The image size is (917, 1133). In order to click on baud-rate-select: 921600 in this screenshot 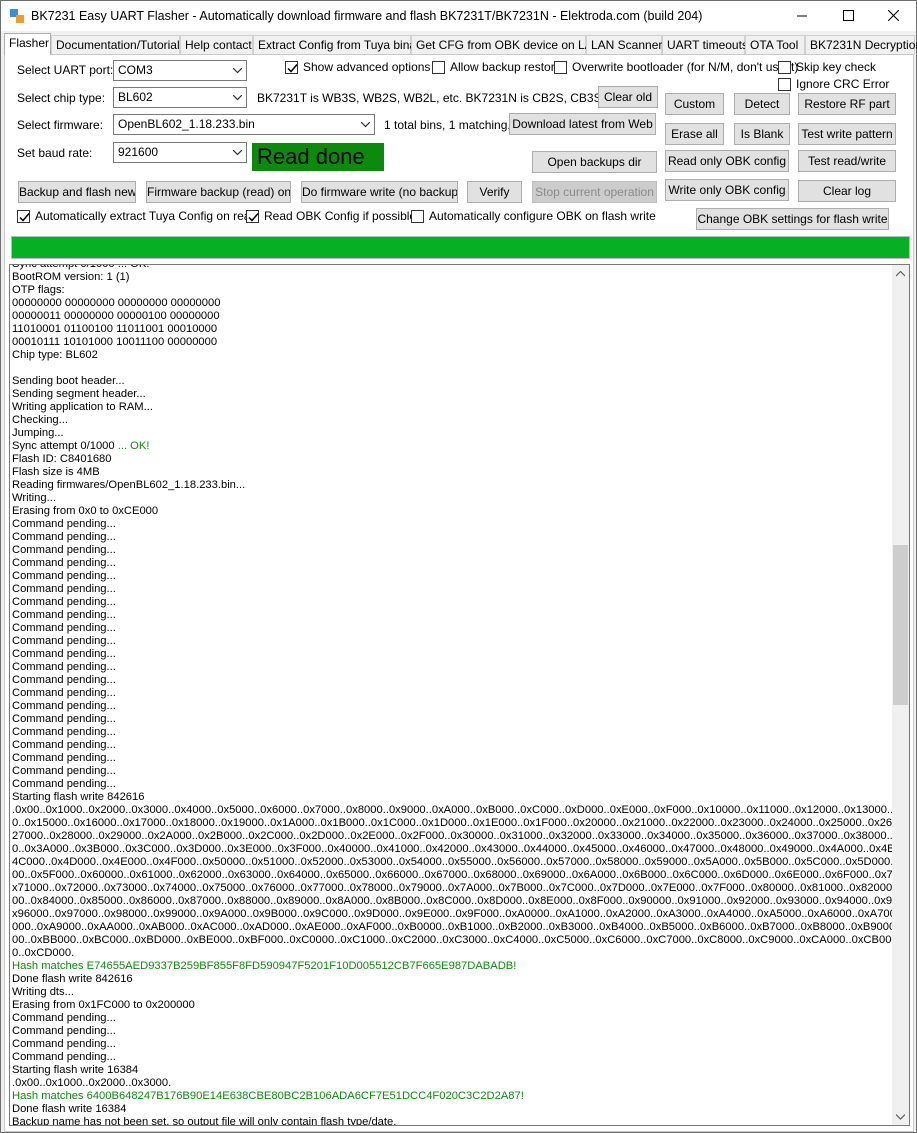, I will do `click(180, 152)`.